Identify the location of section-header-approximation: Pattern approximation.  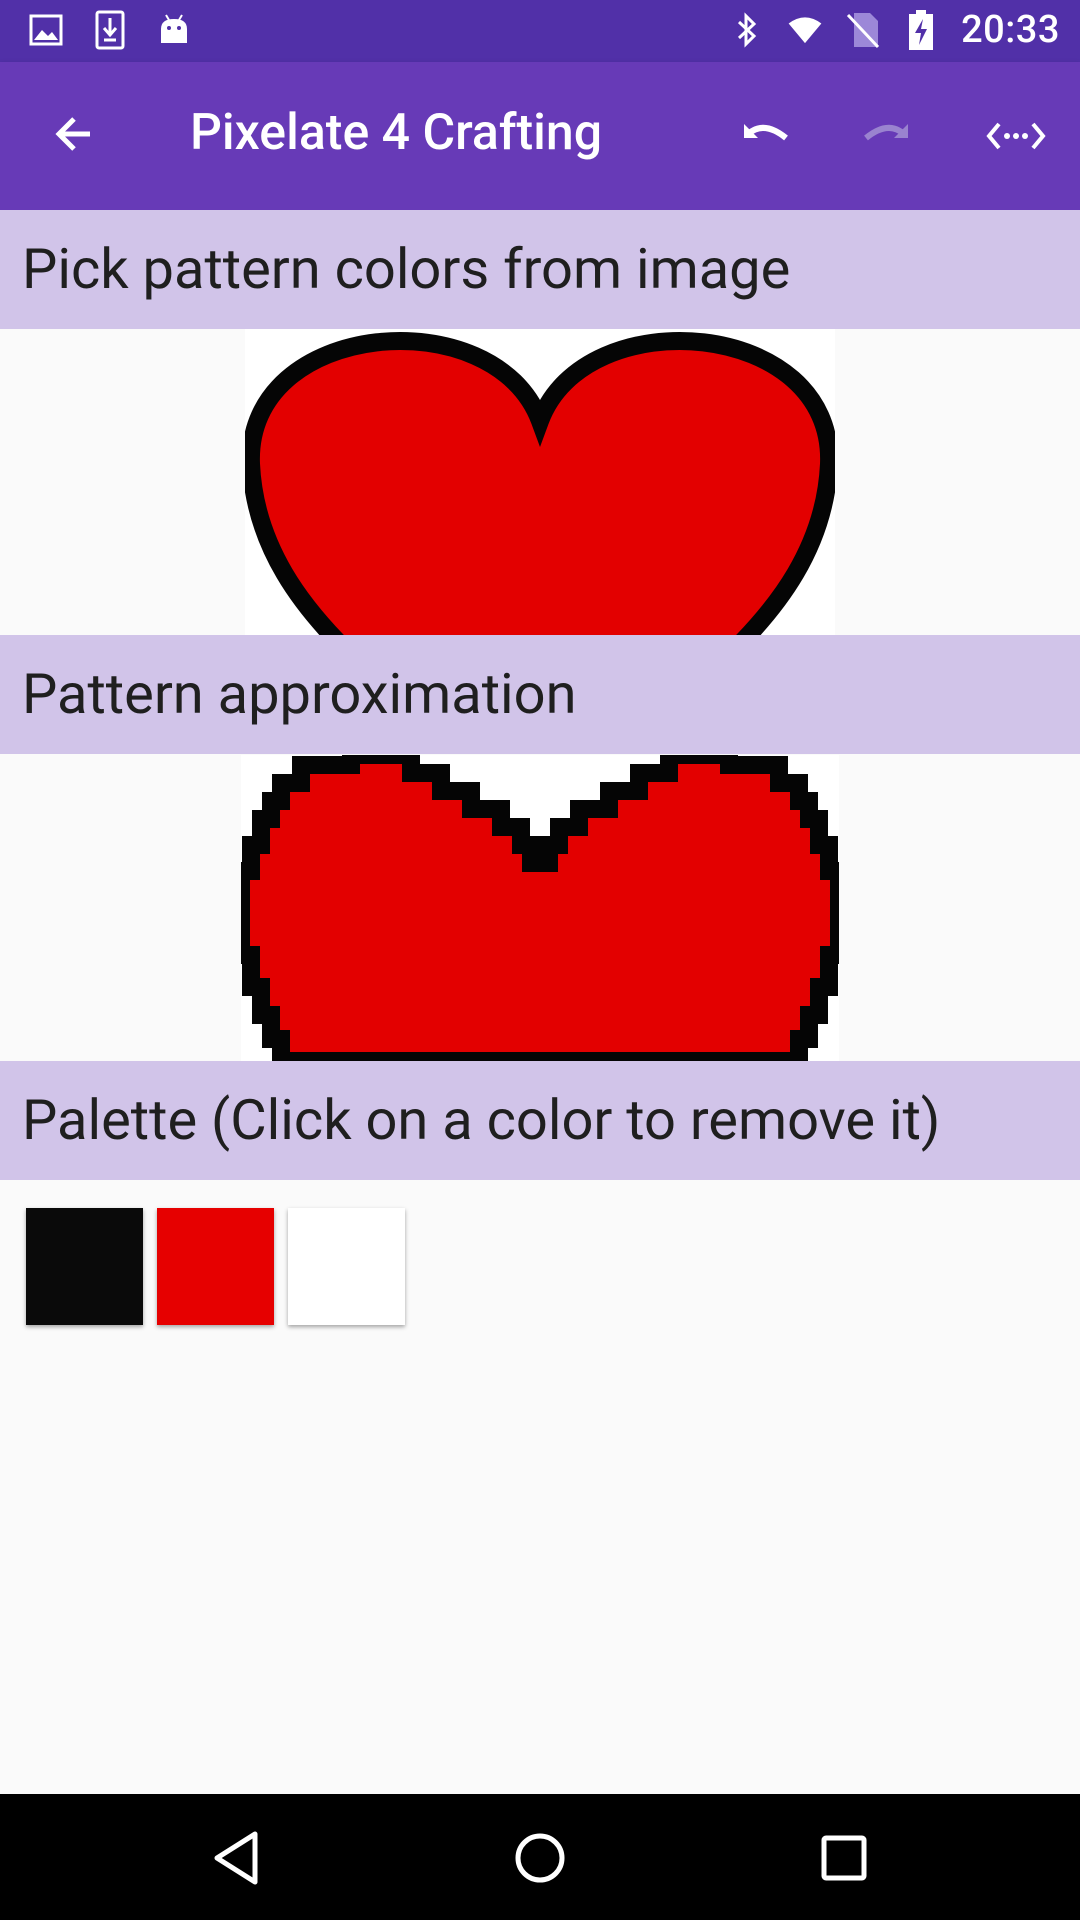
(540, 694).